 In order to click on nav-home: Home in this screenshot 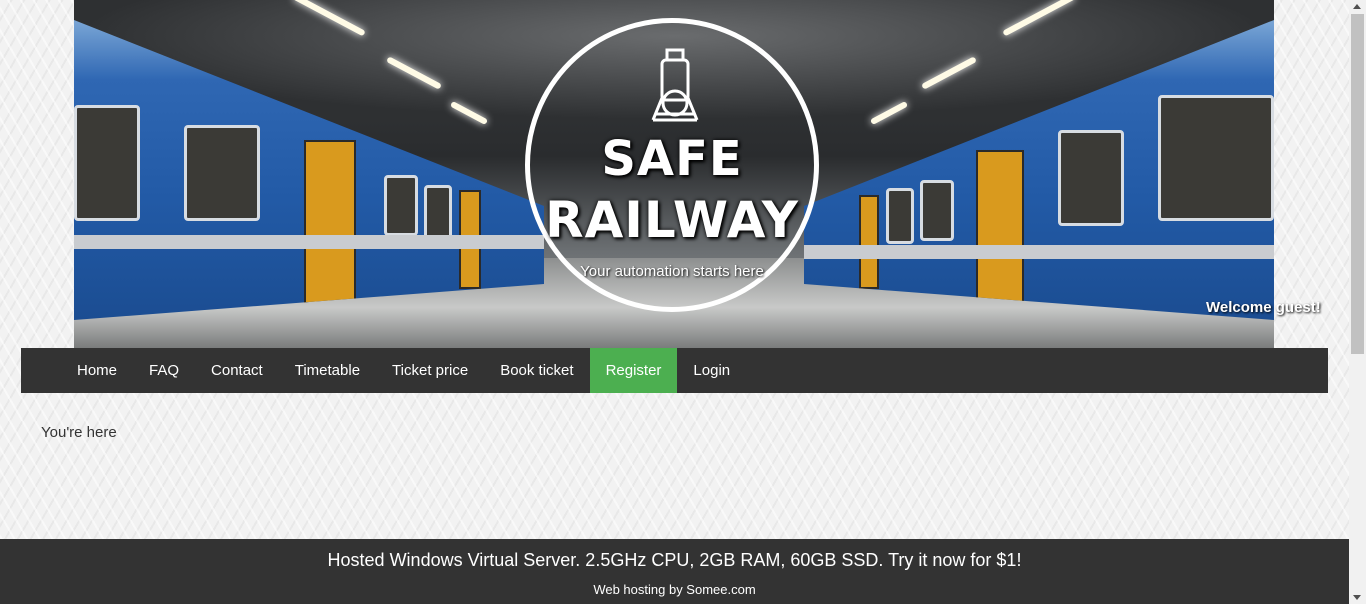, I will do `click(97, 370)`.